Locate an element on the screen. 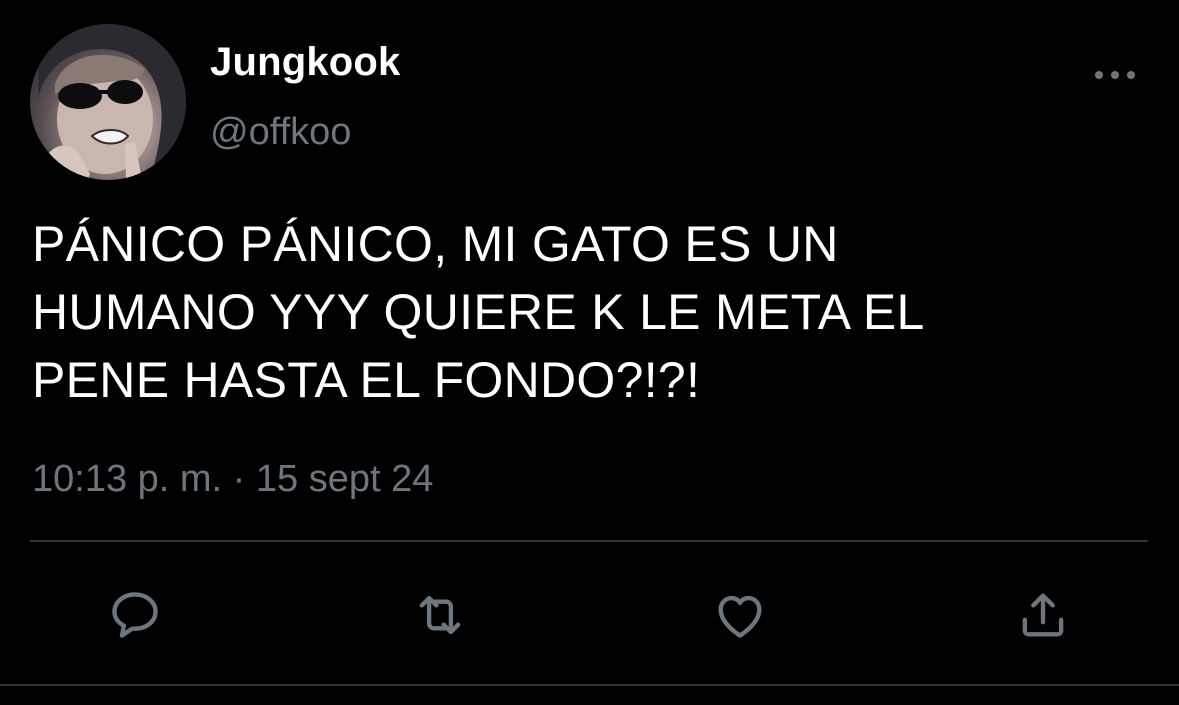 The width and height of the screenshot is (1179, 705). action-bar is located at coordinates (589, 615).